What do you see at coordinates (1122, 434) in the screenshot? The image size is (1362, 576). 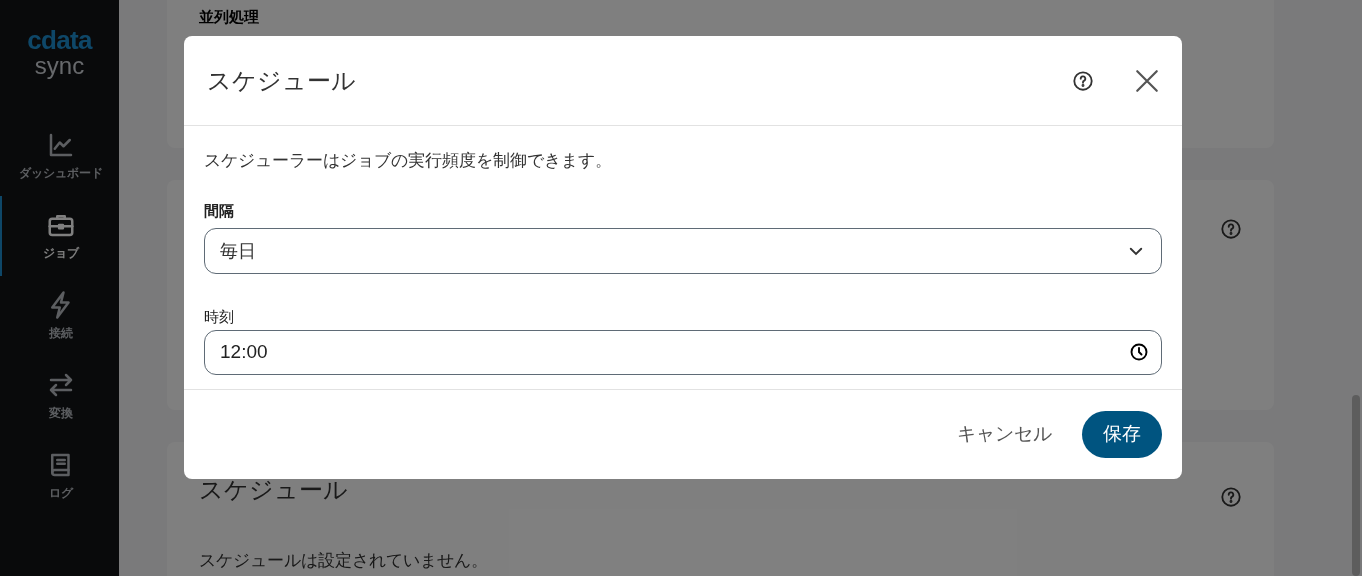 I see `save-button: 保存` at bounding box center [1122, 434].